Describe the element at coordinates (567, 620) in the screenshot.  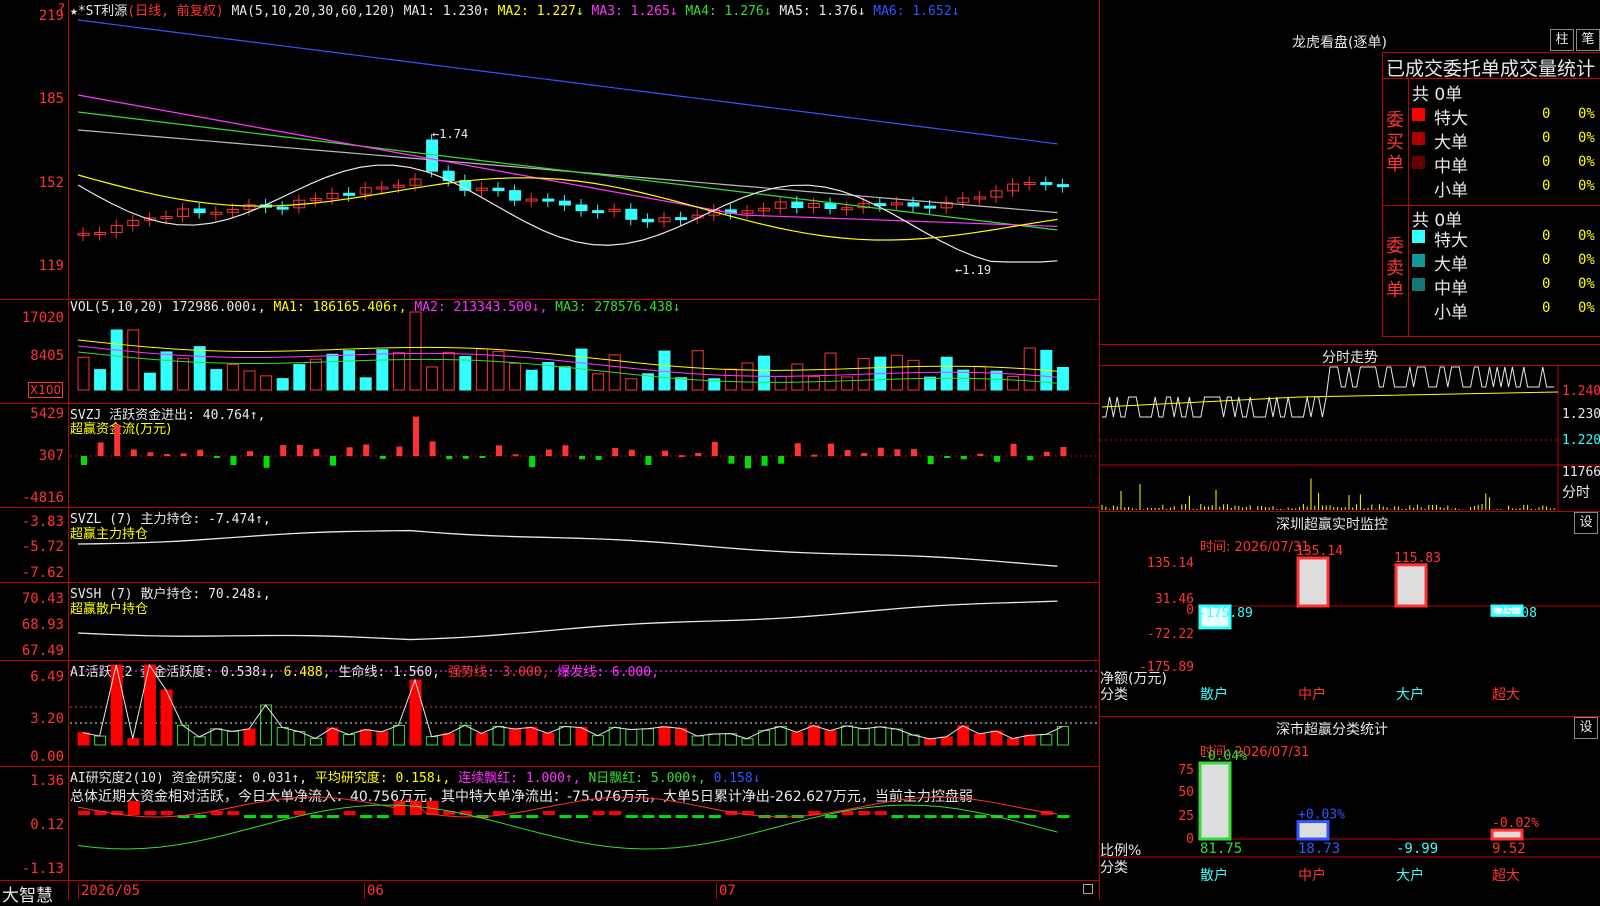
I see `retail-holding-line` at that location.